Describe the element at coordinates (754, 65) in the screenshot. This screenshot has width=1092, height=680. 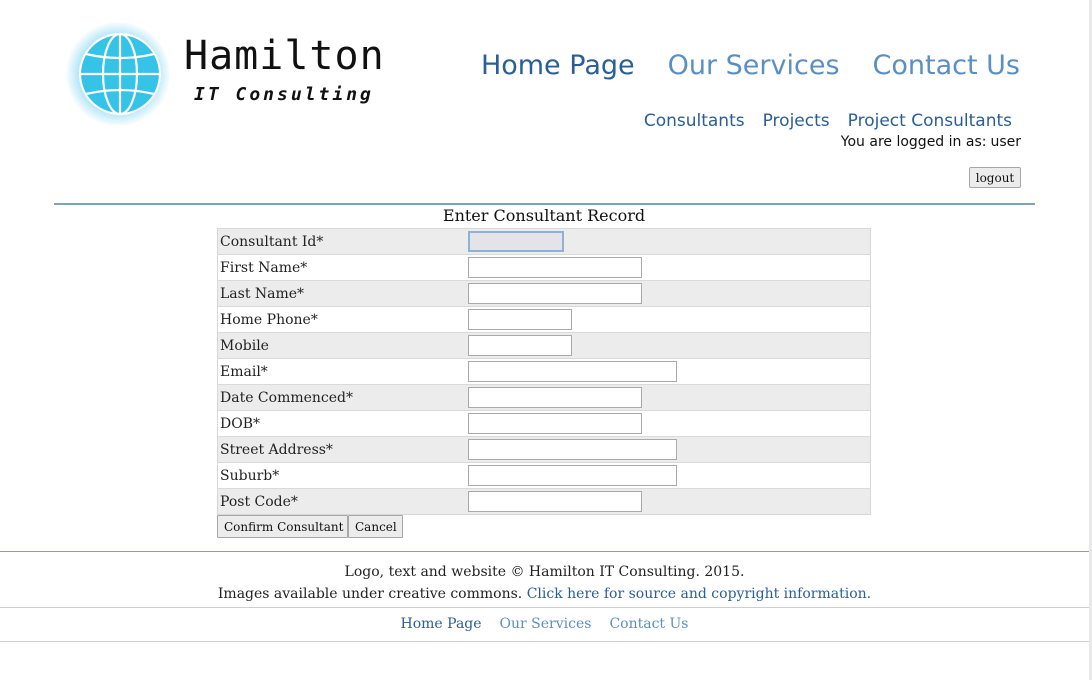
I see `nav-our-services: Our Services` at that location.